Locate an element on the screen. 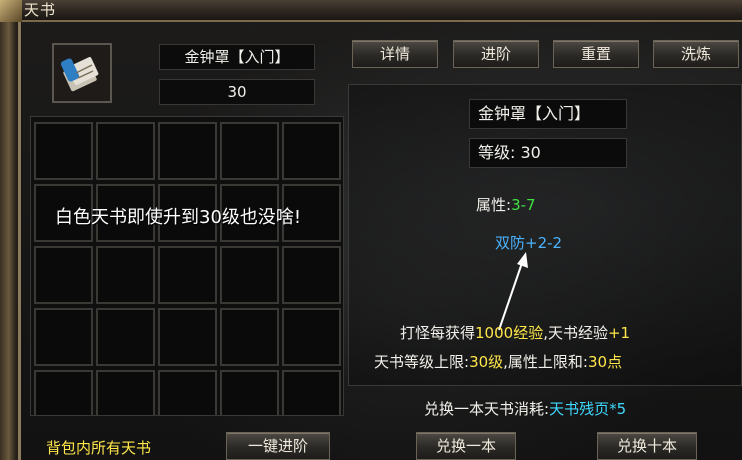  book-name-field: 金钟罩【入门】 is located at coordinates (237, 57).